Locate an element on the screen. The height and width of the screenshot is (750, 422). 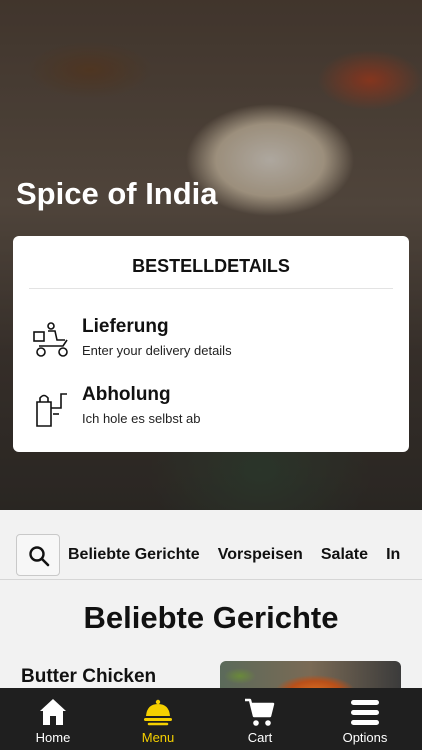
category-tab-salate: Salate is located at coordinates (344, 555).